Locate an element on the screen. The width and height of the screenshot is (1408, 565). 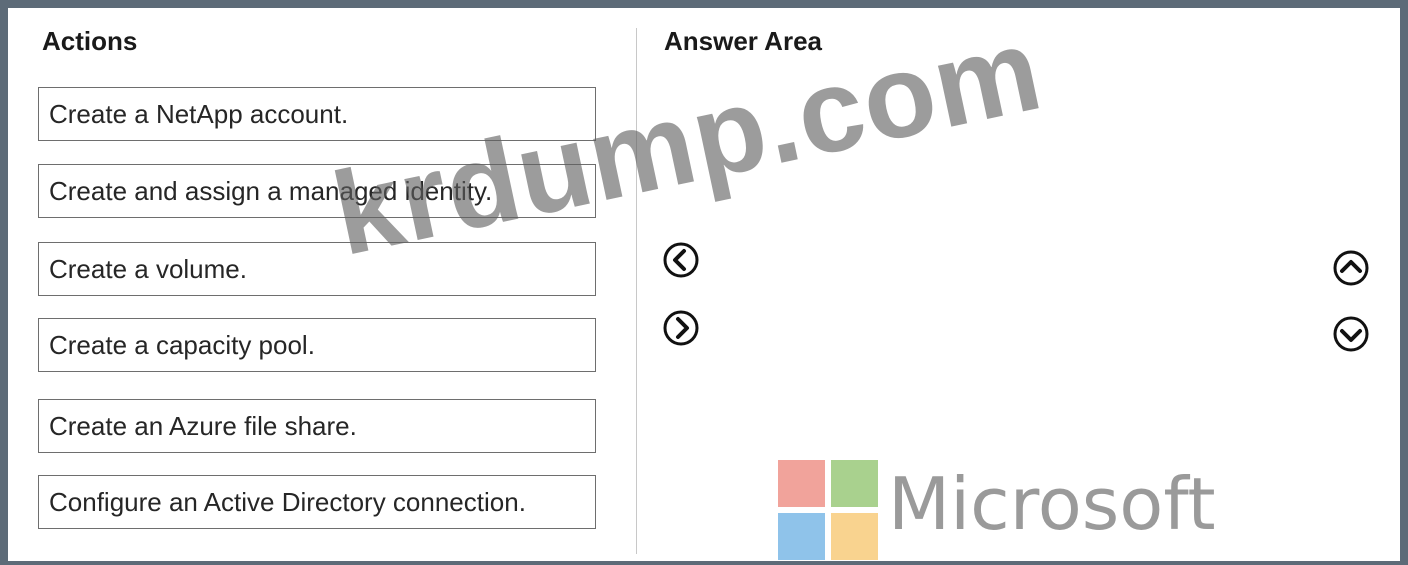
logo-square-red is located at coordinates (801, 483).